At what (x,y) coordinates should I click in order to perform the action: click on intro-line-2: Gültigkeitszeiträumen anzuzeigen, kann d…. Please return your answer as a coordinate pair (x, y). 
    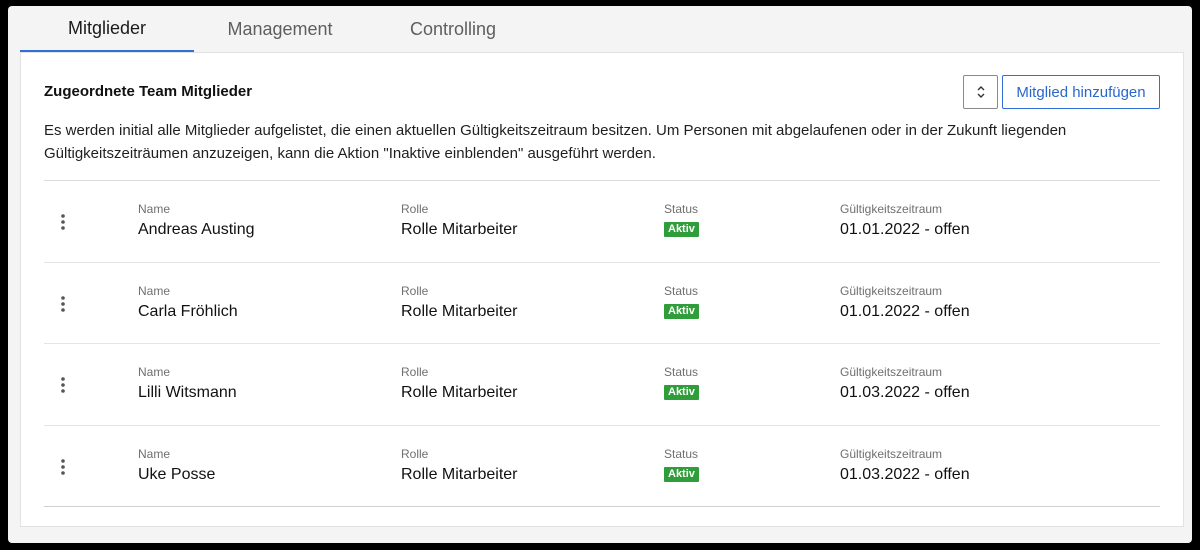
    Looking at the image, I should click on (350, 153).